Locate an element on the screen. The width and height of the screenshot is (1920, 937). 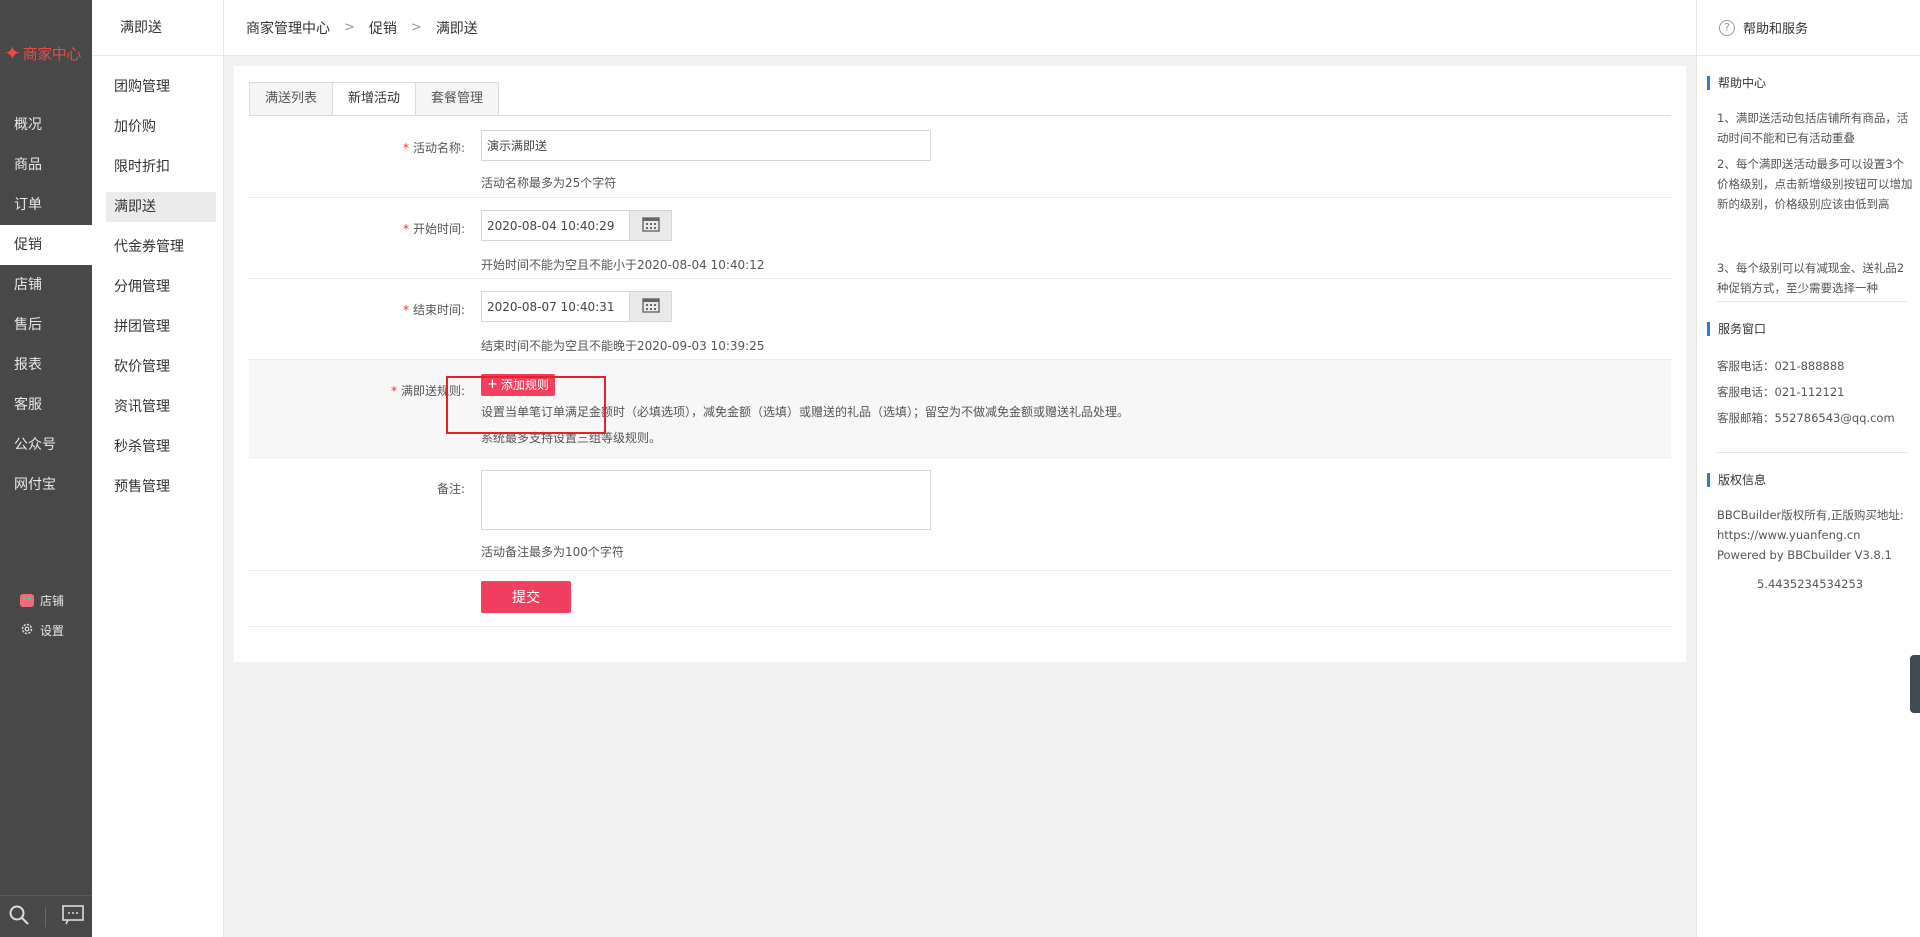
help-header-title: 帮助和服务 is located at coordinates (1776, 29).